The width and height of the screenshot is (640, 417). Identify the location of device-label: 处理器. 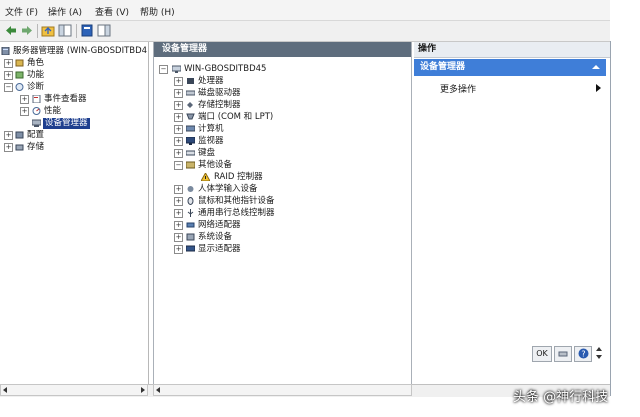
(211, 81).